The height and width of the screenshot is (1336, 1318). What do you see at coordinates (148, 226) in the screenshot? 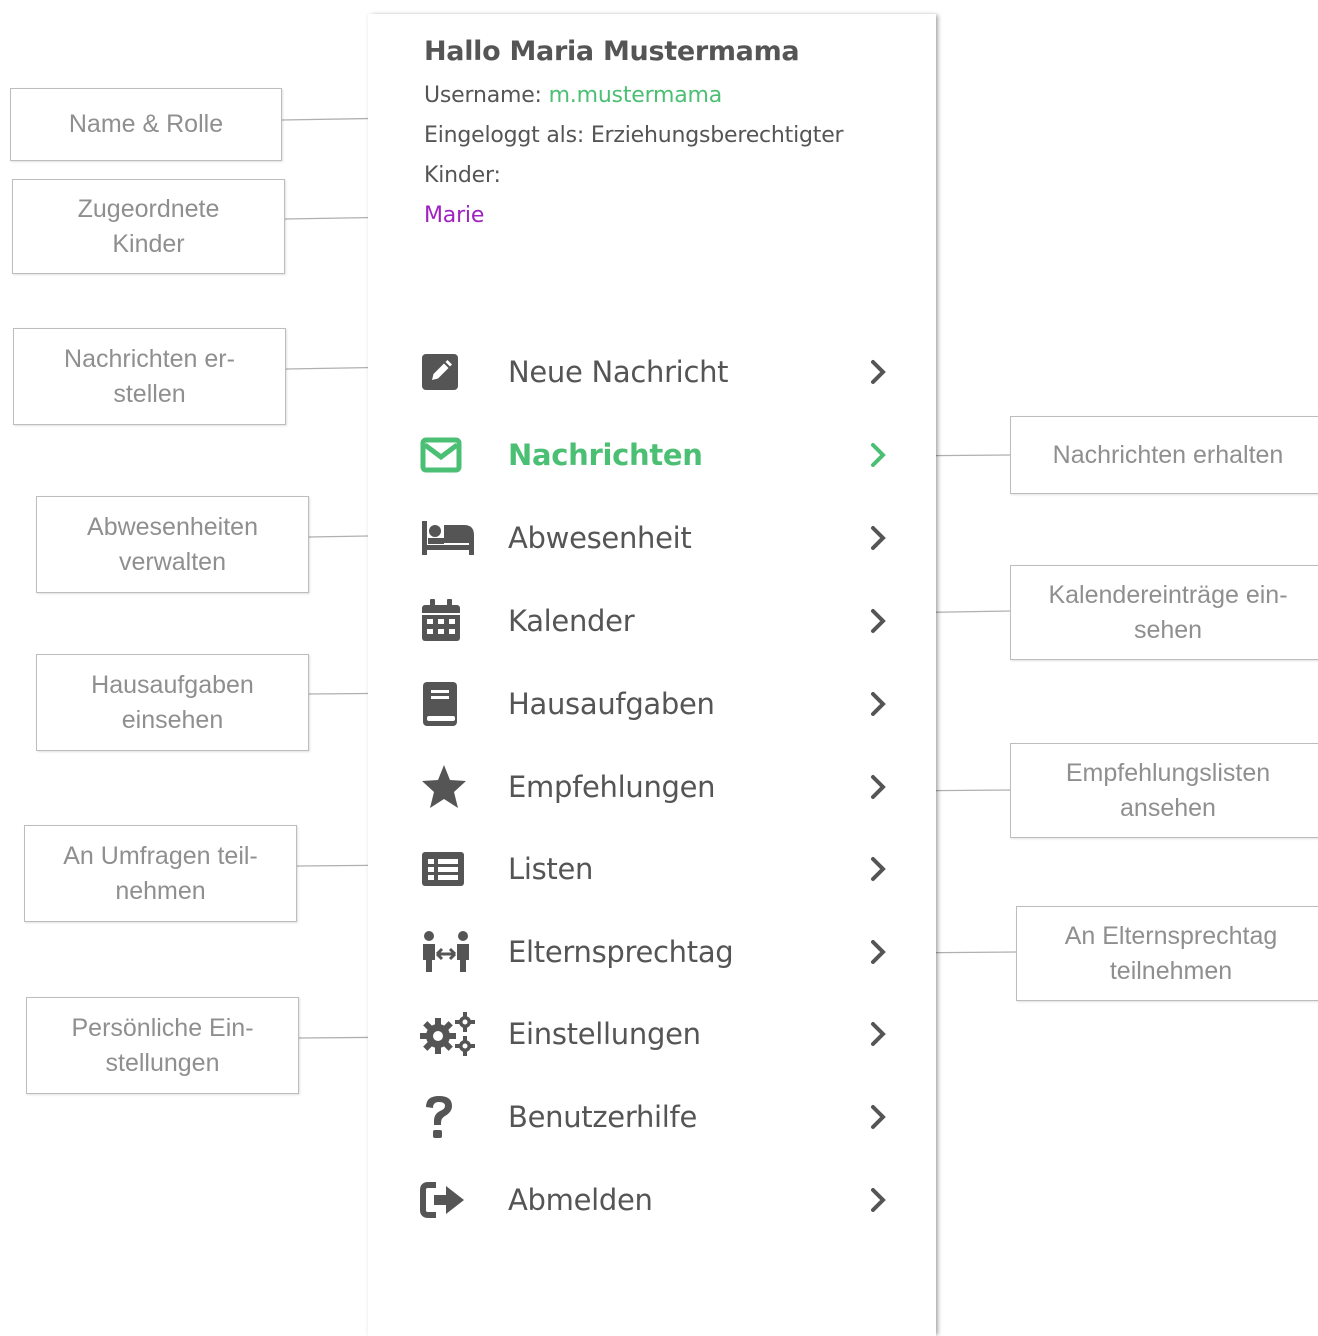
I see `callout-zugeordnete-kinder: Zugeordnete Kinder` at bounding box center [148, 226].